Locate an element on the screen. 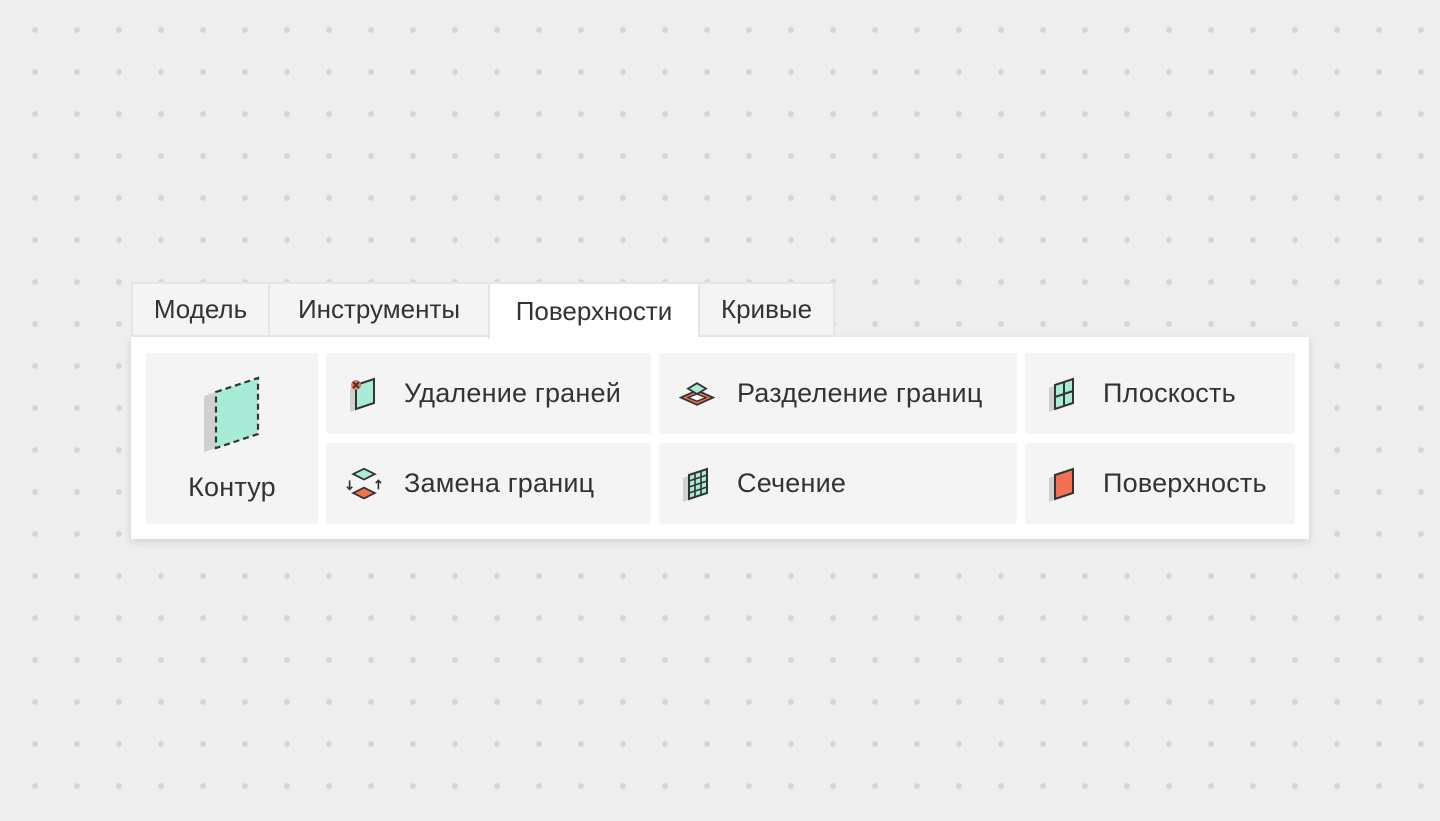 The width and height of the screenshot is (1440, 821). tab-tools: Инструменты is located at coordinates (378, 309).